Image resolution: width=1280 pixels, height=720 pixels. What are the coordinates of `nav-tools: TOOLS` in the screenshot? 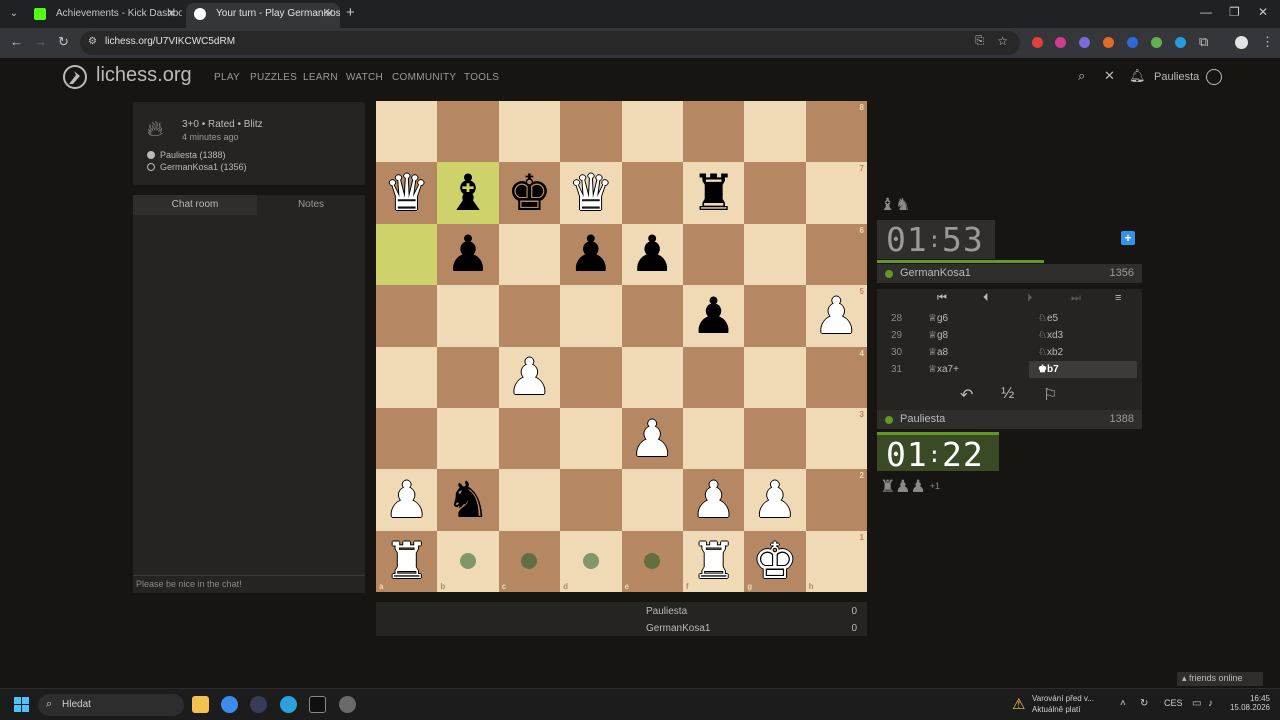 It's located at (481, 77).